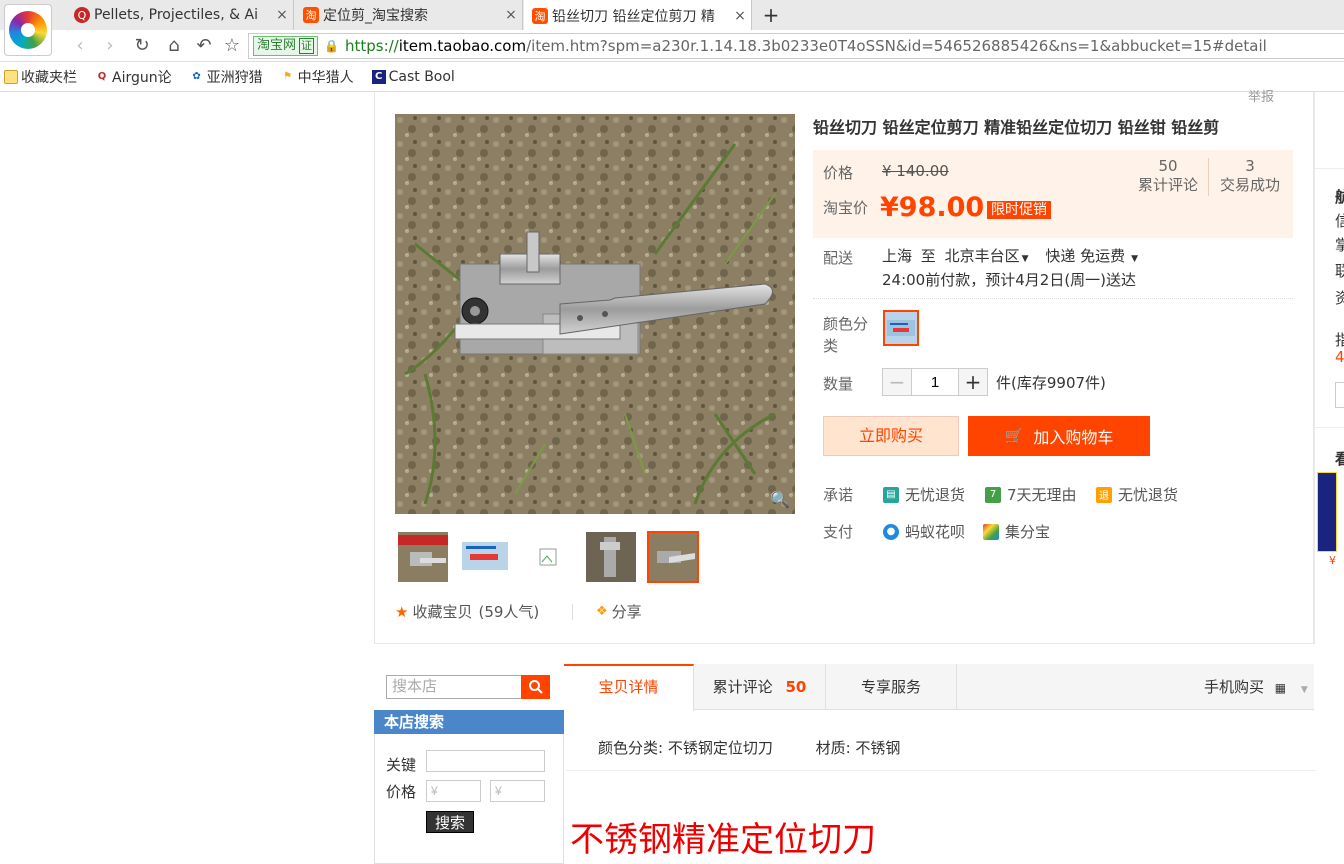 The image size is (1344, 864). What do you see at coordinates (1168, 176) in the screenshot?
I see `reviews-stat: 50 累计评论` at bounding box center [1168, 176].